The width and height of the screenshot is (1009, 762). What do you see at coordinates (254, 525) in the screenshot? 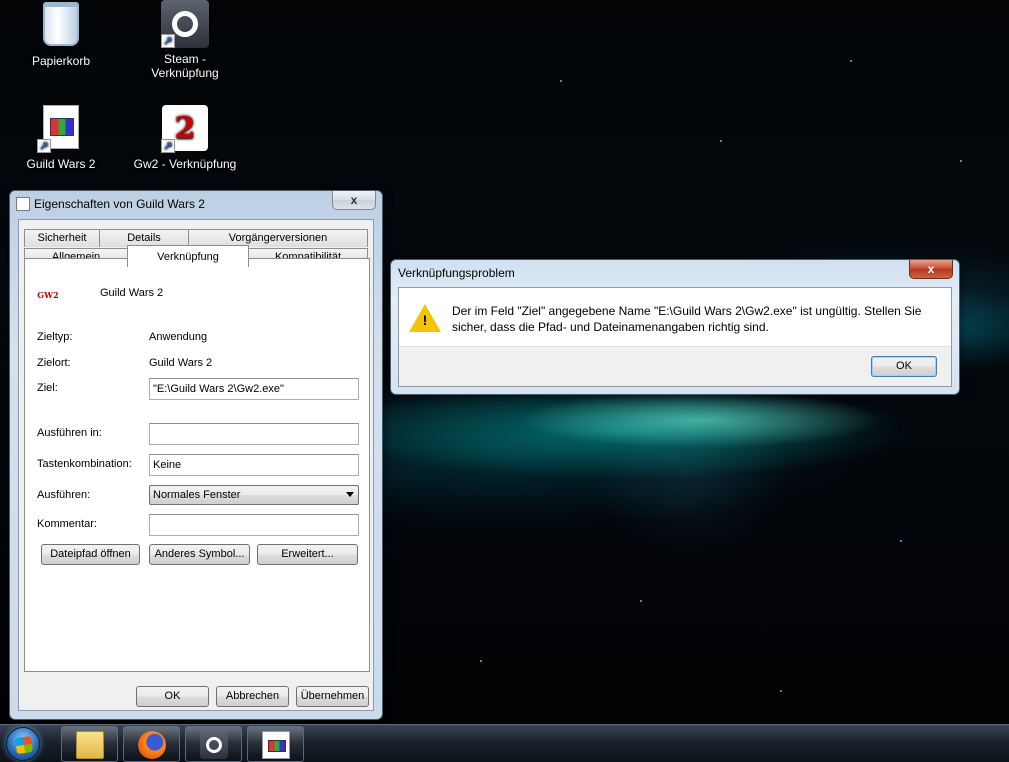
I see `kommentar-input` at bounding box center [254, 525].